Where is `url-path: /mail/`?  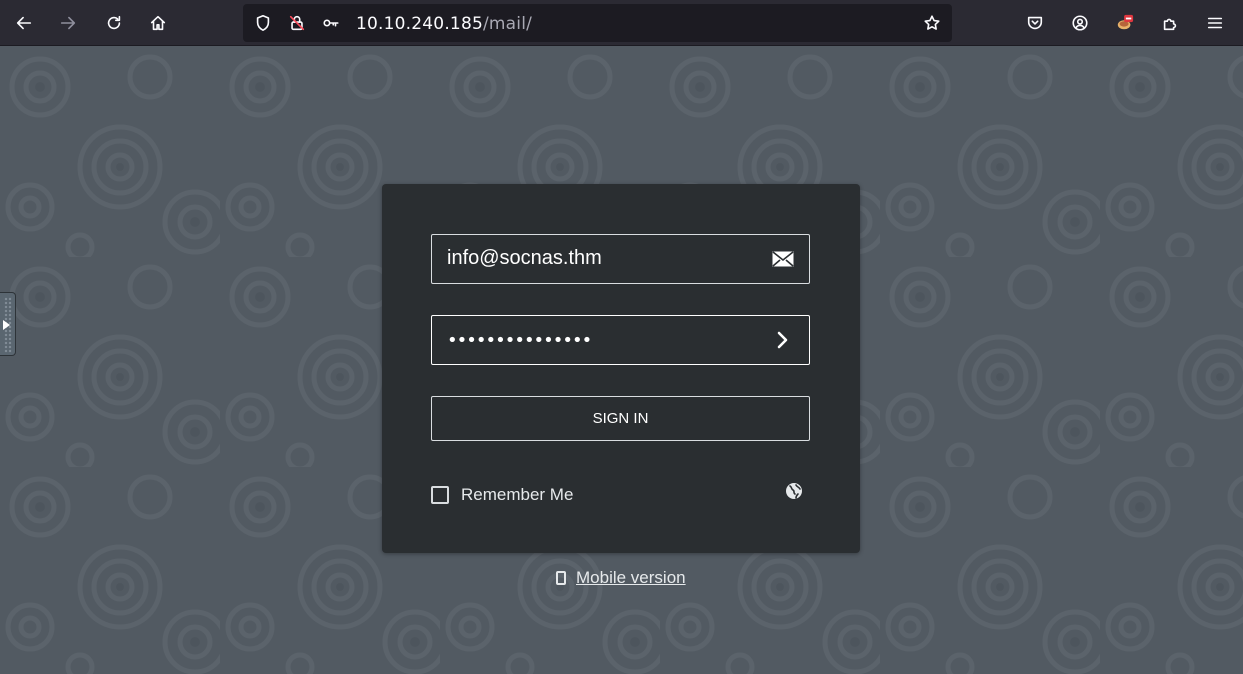
url-path: /mail/ is located at coordinates (507, 24).